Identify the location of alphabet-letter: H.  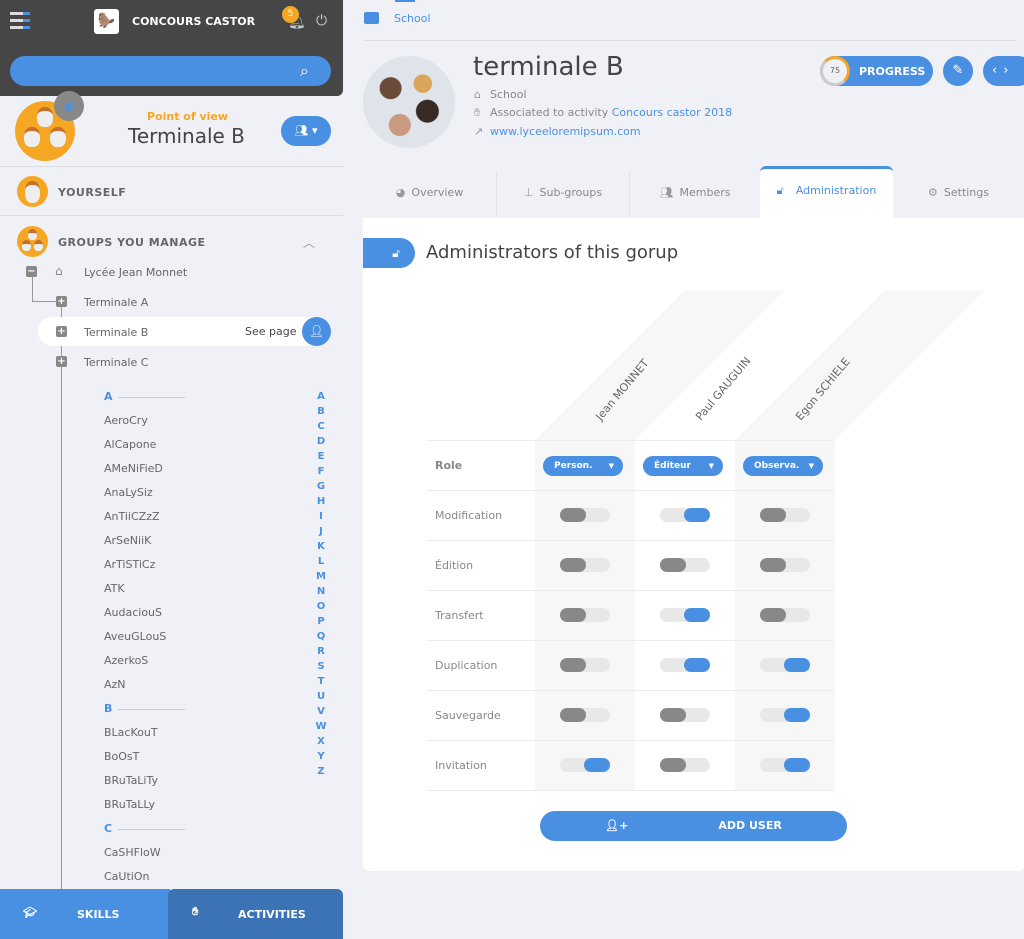
(321, 501).